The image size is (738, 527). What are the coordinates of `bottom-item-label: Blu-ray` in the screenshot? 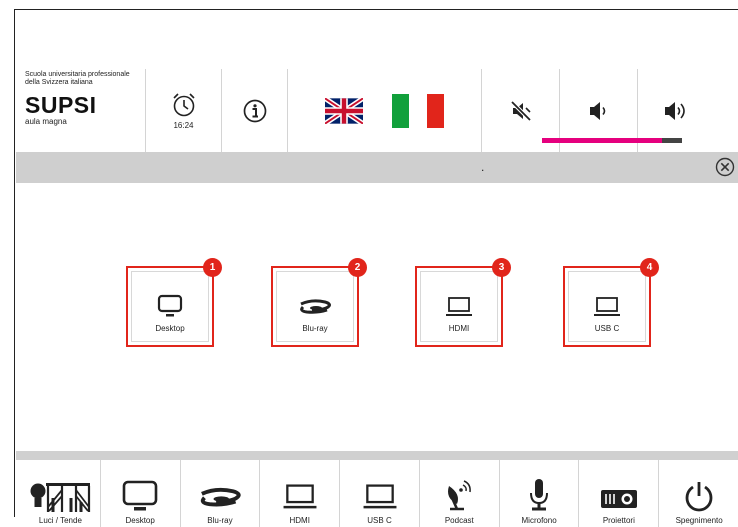 It's located at (220, 520).